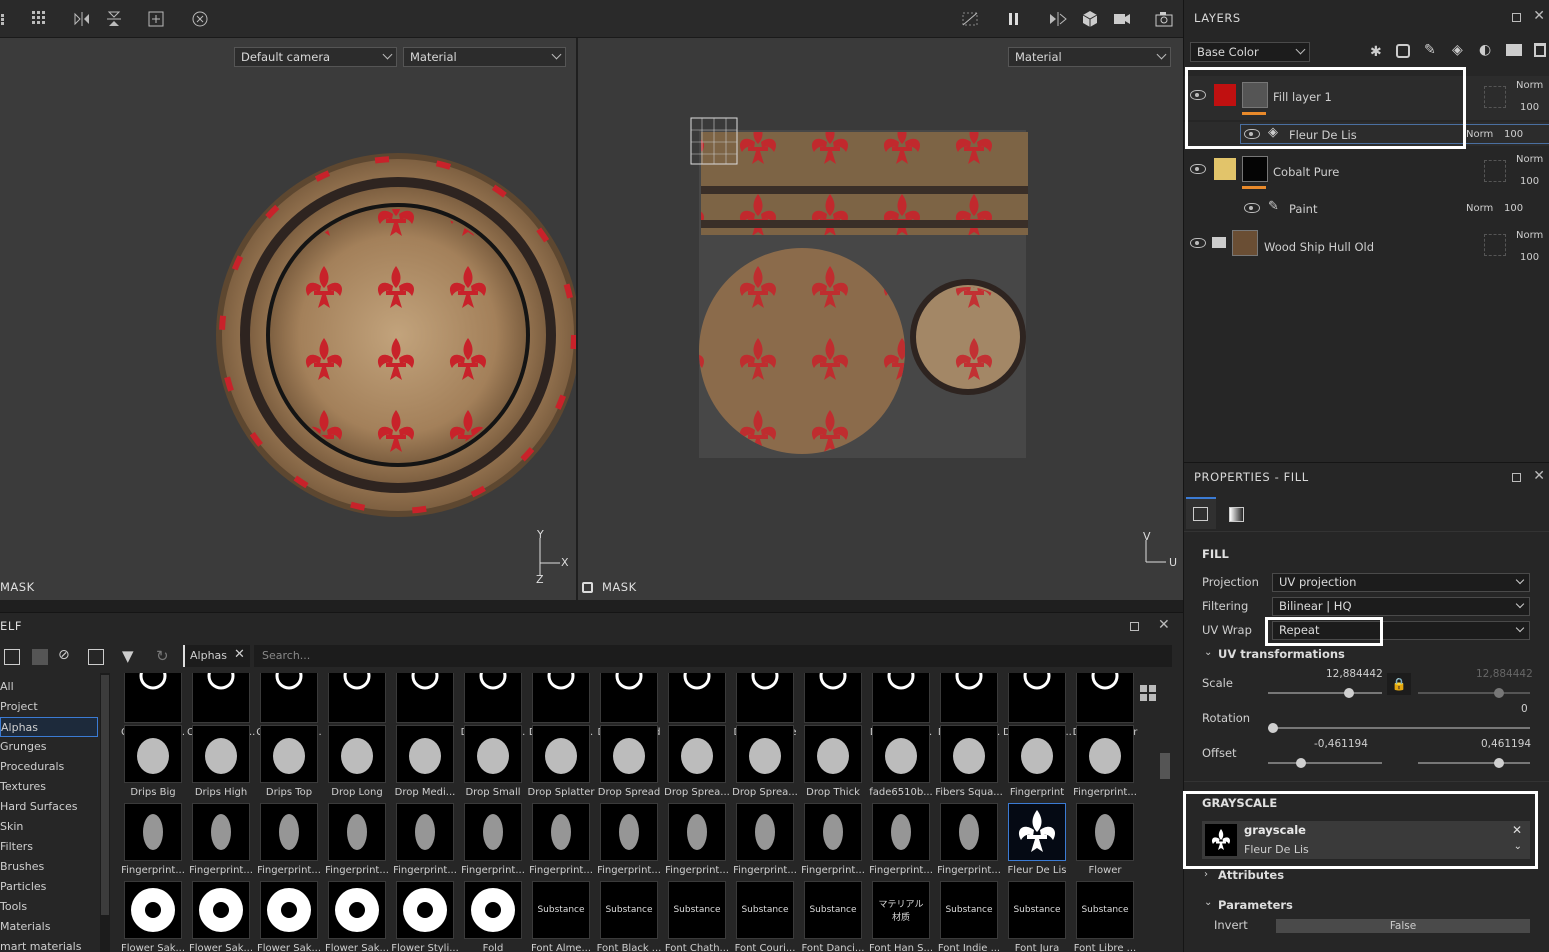 This screenshot has width=1549, height=952. I want to click on category-item: Skin, so click(49, 827).